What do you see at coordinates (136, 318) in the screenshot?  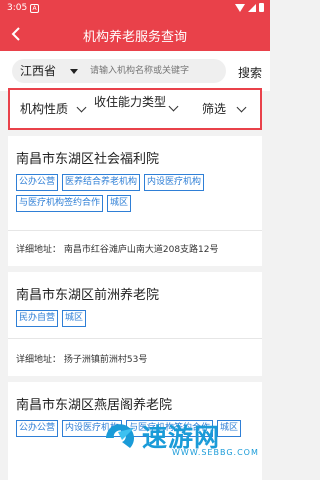 I see `tag-list: 民办自营 城区` at bounding box center [136, 318].